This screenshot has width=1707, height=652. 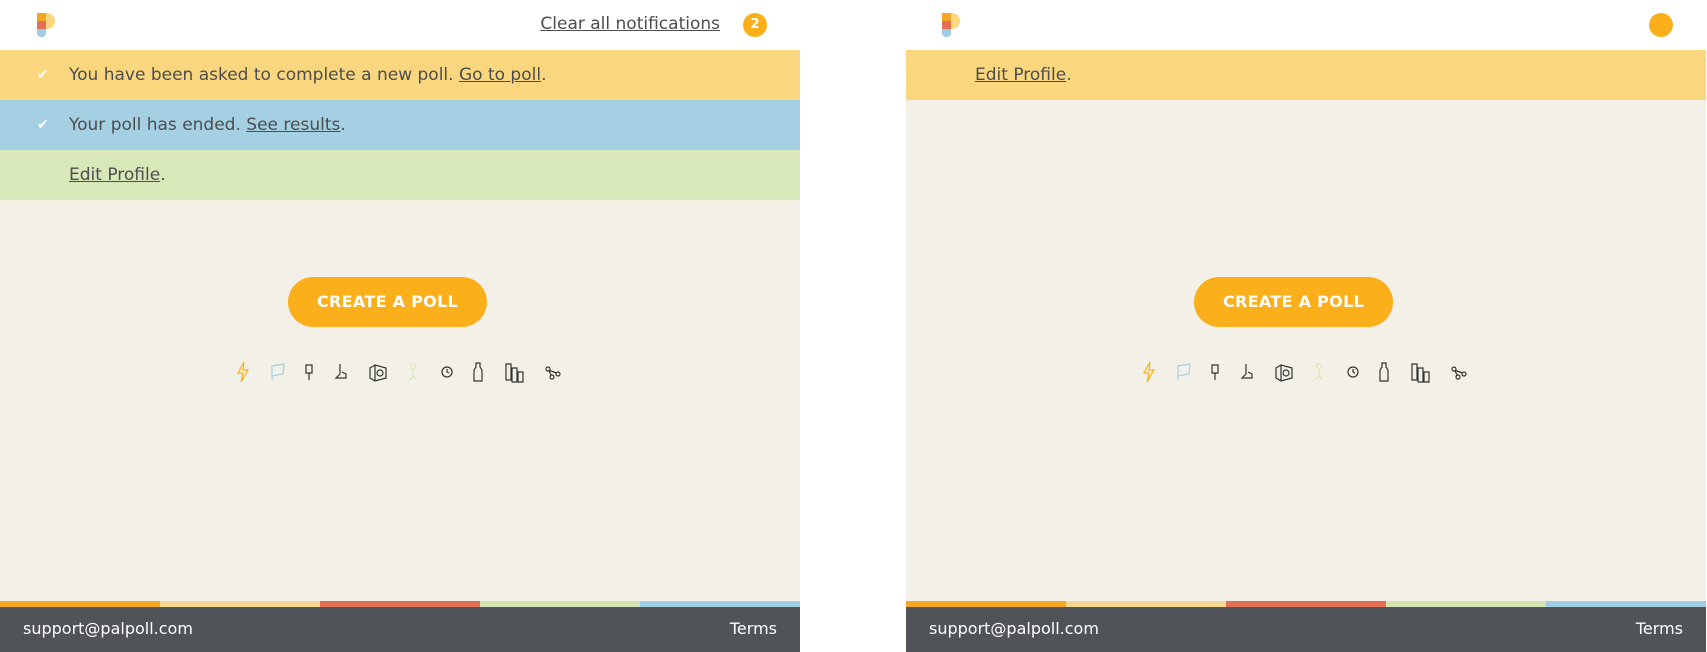 What do you see at coordinates (500, 75) in the screenshot?
I see `go-to-poll-link: Go to poll` at bounding box center [500, 75].